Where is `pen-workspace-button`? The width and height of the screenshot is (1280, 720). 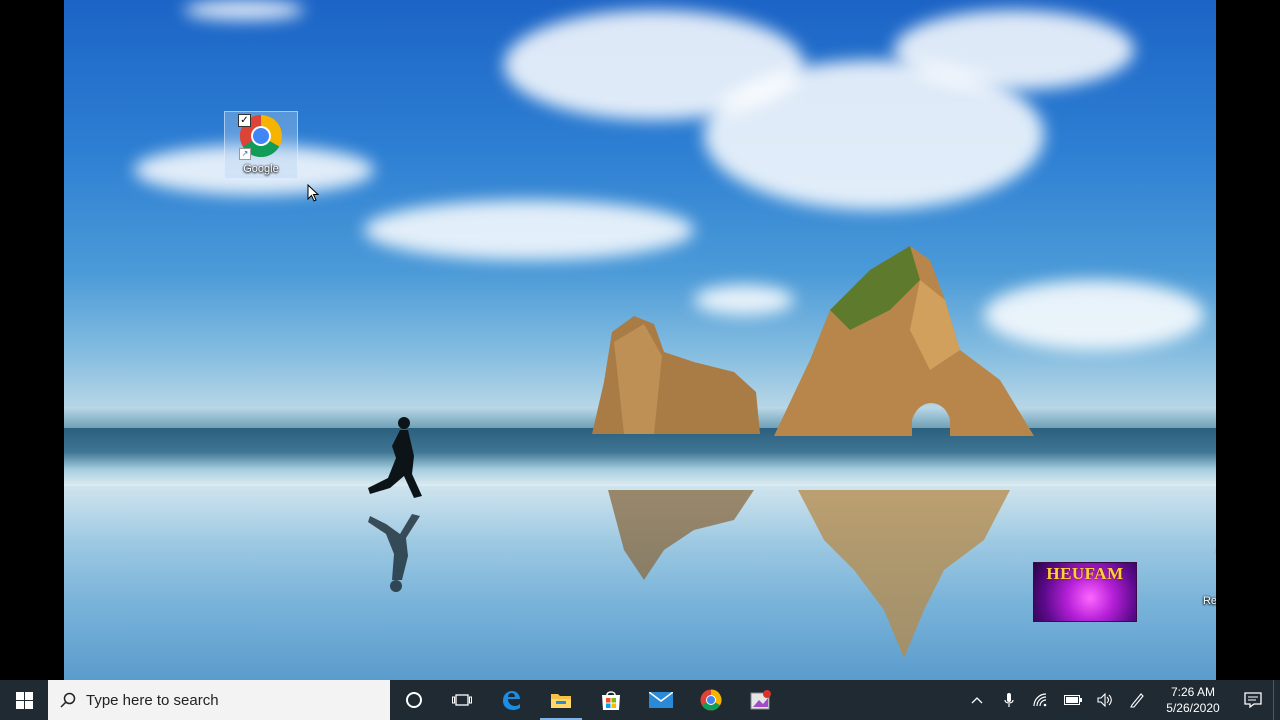 pen-workspace-button is located at coordinates (1137, 700).